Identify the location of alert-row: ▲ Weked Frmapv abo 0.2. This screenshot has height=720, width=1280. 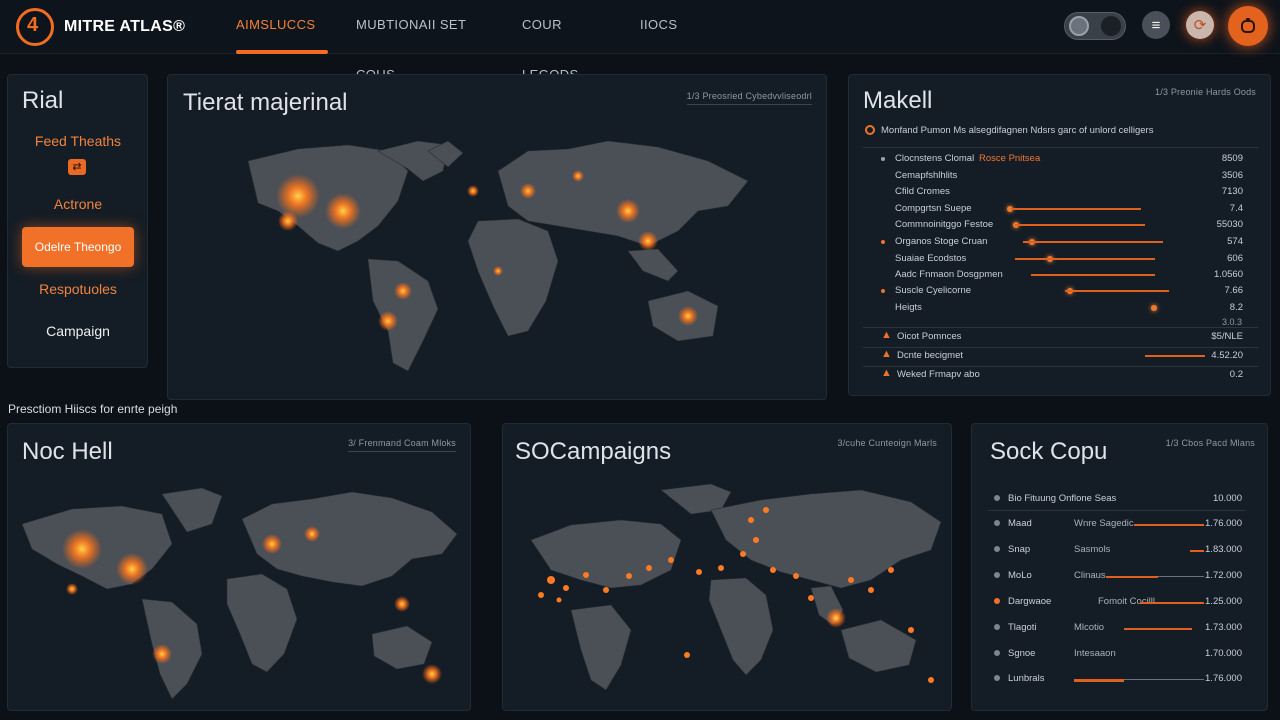
(1062, 375).